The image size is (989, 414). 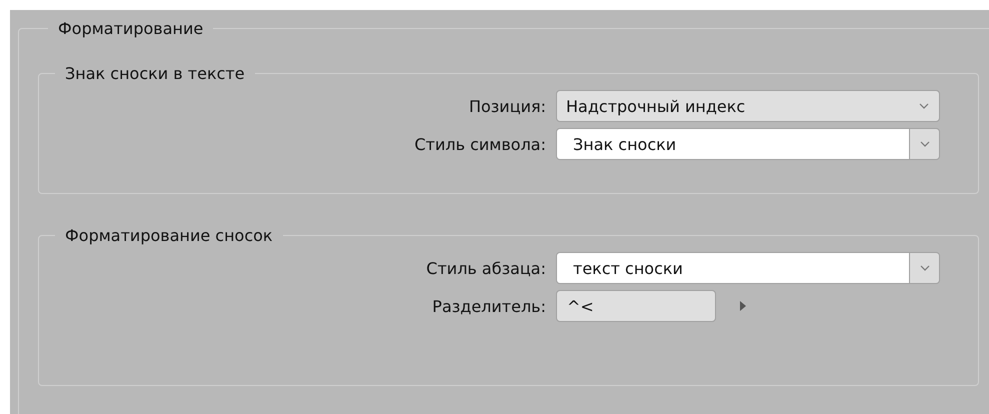 I want to click on group-title: Знак сноски в тексте, so click(x=155, y=73).